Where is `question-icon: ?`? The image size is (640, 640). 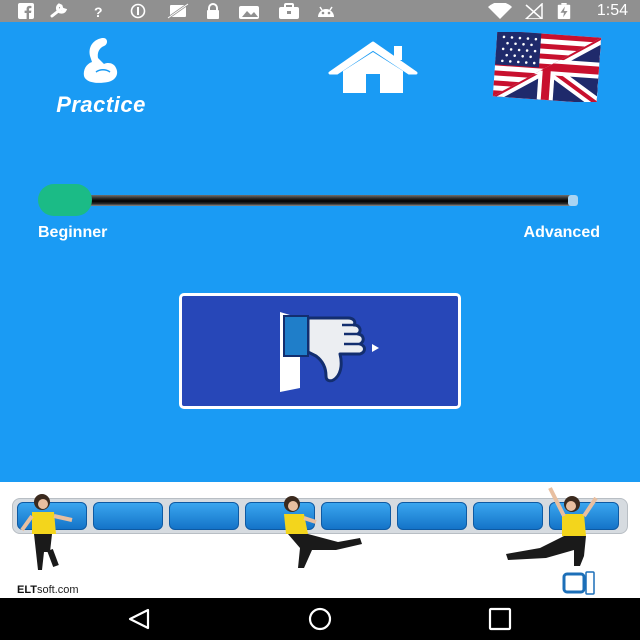 question-icon: ? is located at coordinates (98, 11).